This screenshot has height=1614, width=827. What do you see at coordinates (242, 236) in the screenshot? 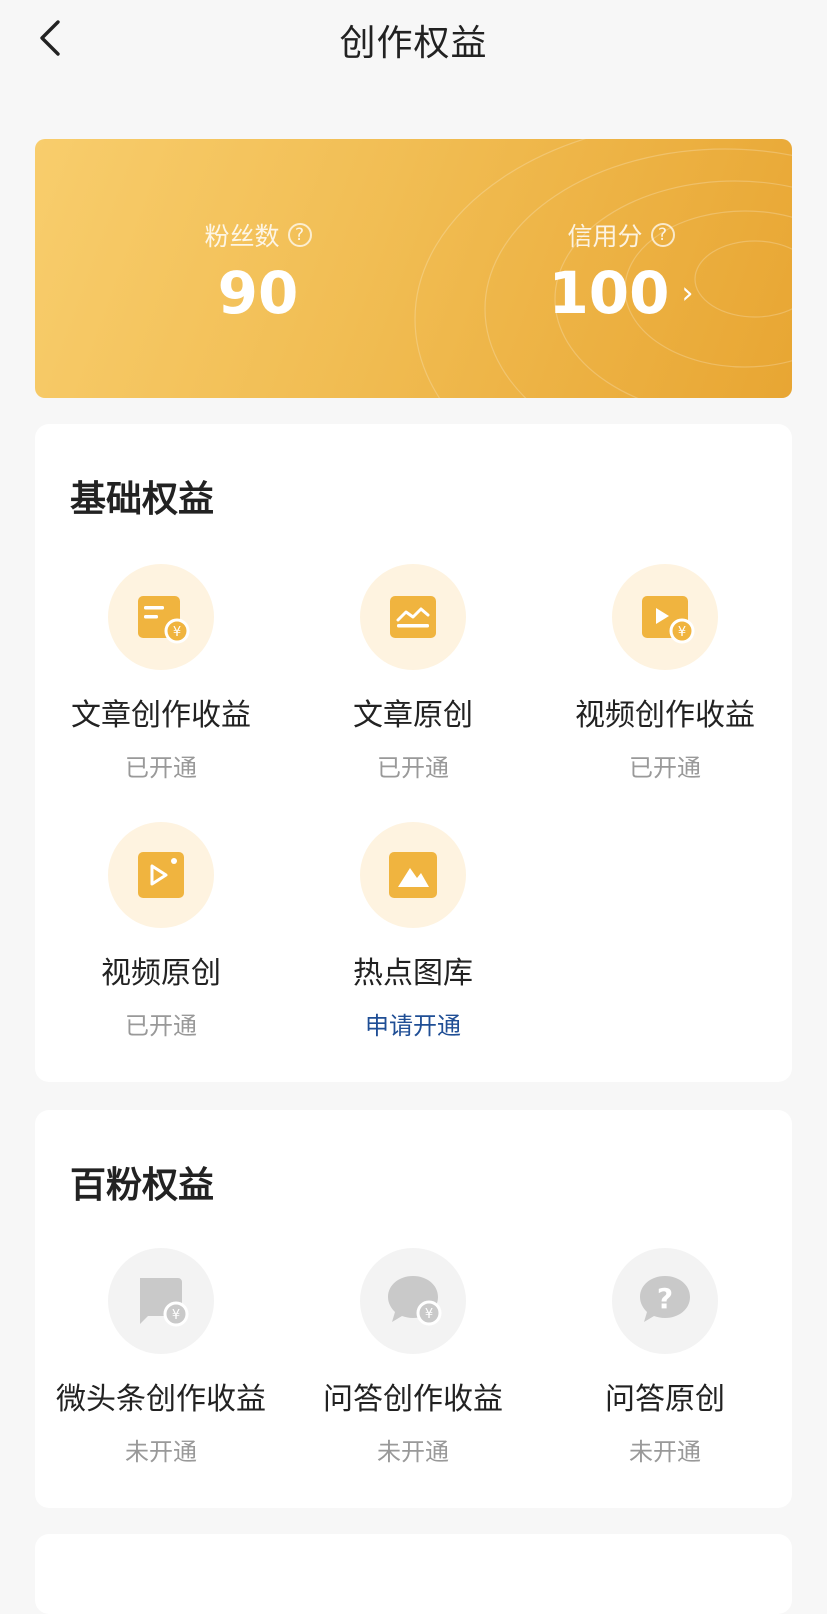
I see `fans-label: 粉丝数` at bounding box center [242, 236].